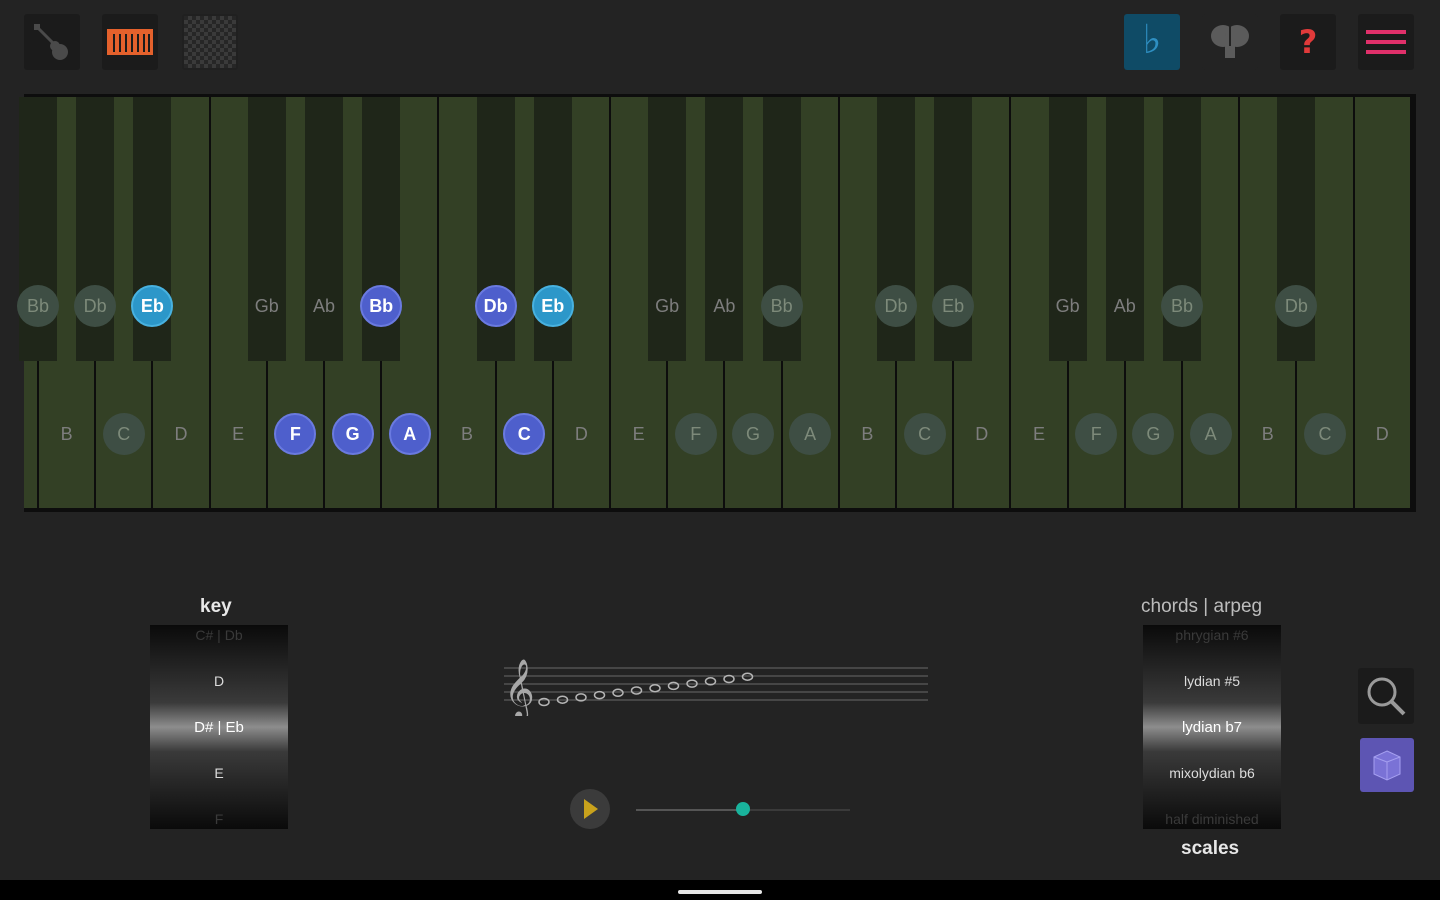 The height and width of the screenshot is (900, 1440). I want to click on home-gesture-handle, so click(720, 892).